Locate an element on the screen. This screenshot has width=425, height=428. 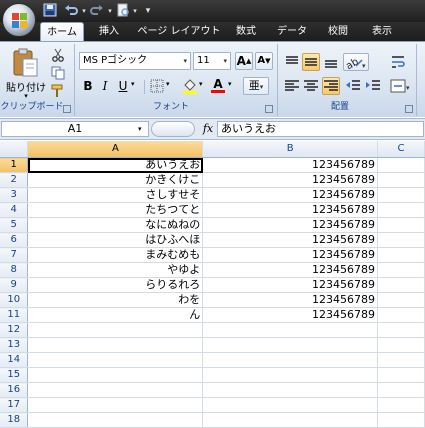
row-header: 13 is located at coordinates (14, 345).